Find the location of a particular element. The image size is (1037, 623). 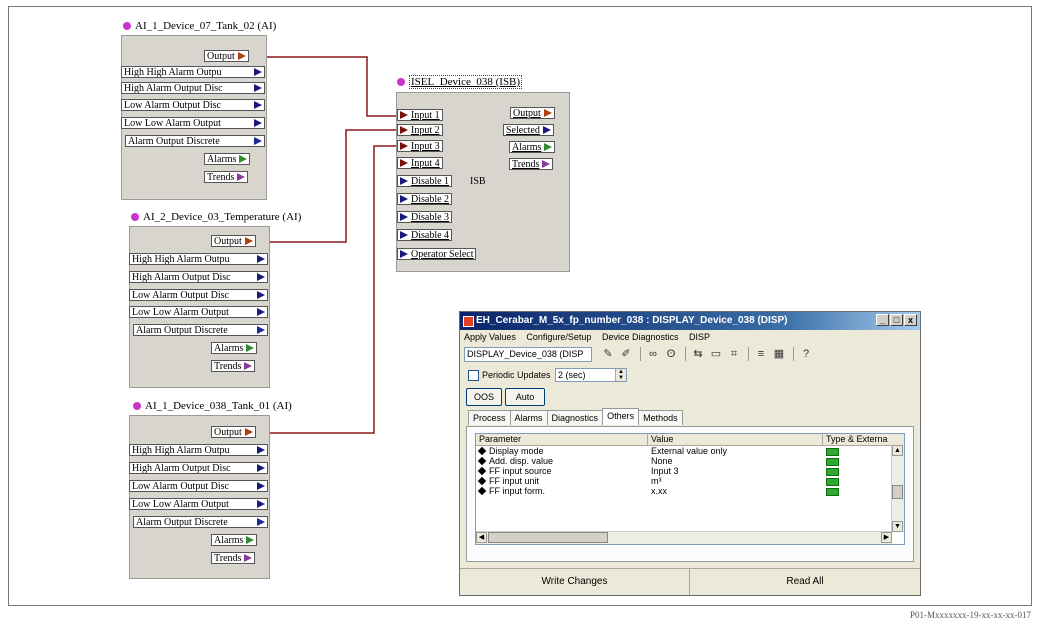

column-header-type: Type & Externa is located at coordinates (858, 439).